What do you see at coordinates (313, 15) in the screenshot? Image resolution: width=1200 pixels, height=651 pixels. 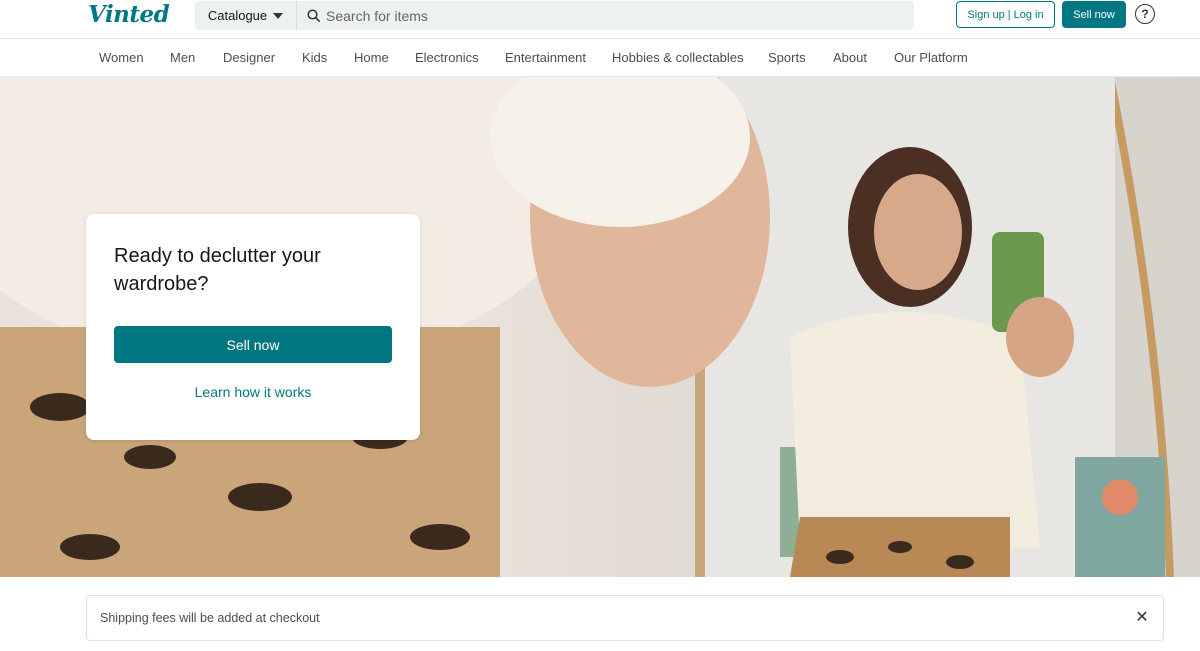 I see `search-icon` at bounding box center [313, 15].